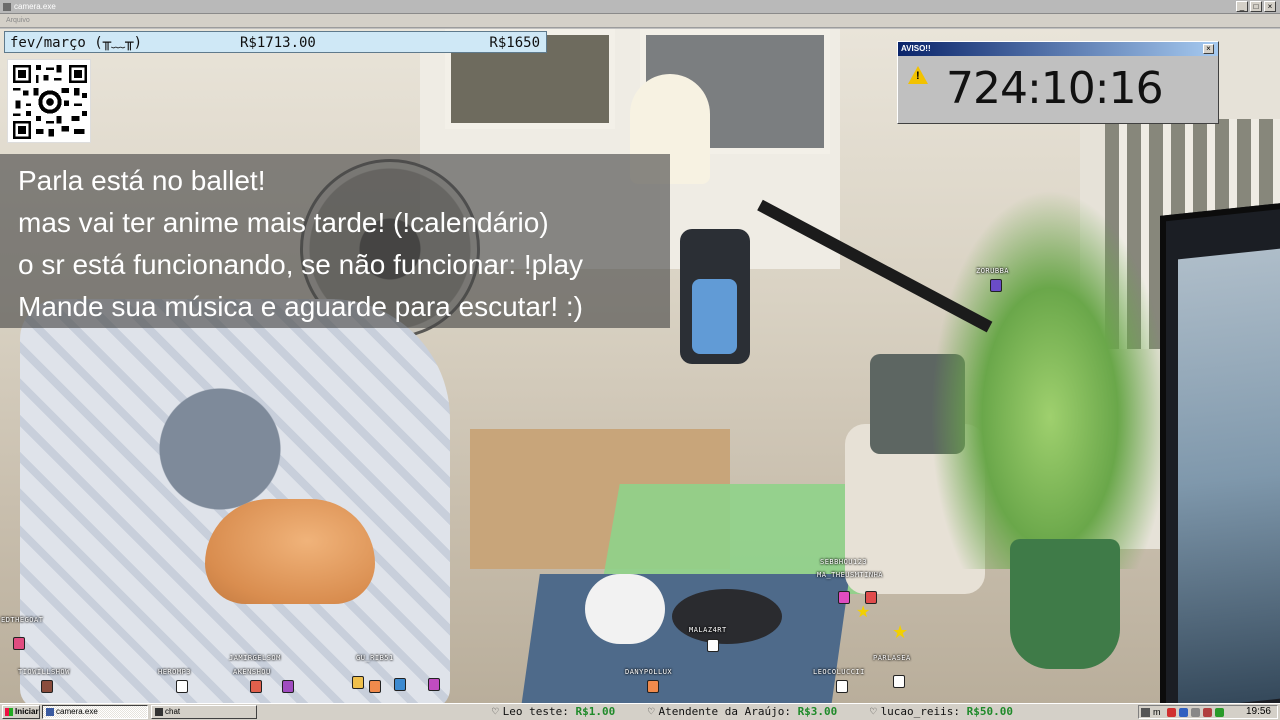 This screenshot has width=1280, height=720. Describe the element at coordinates (993, 271) in the screenshot. I see `chatter-name: ZORUBBA` at that location.